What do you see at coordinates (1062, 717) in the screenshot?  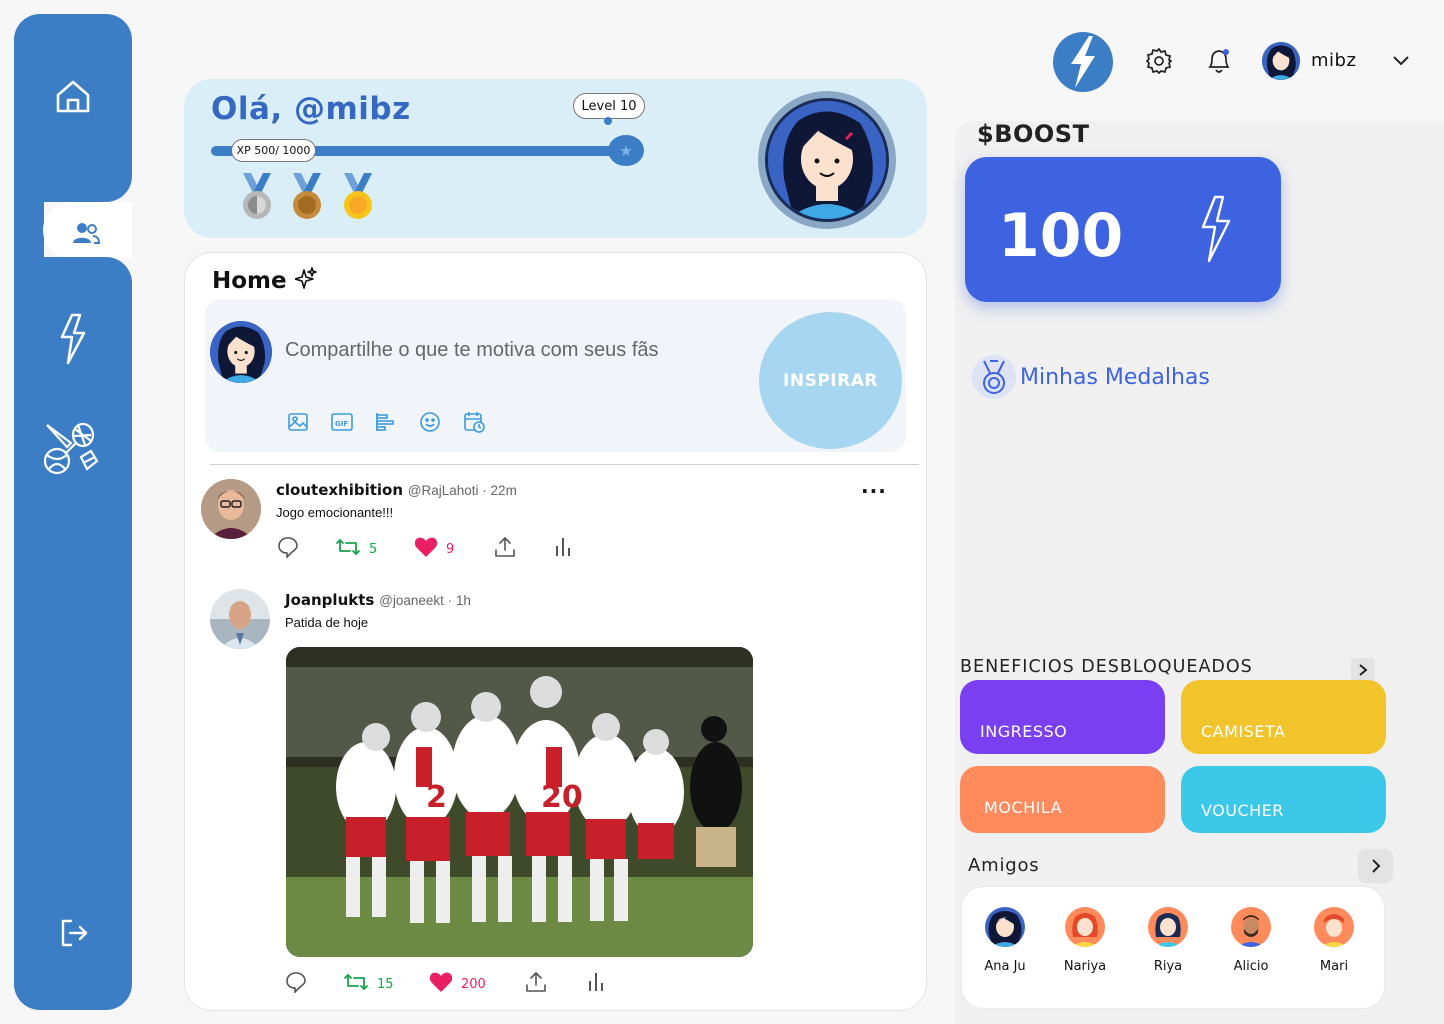 I see `benefit-ingresso: INGRESSO` at bounding box center [1062, 717].